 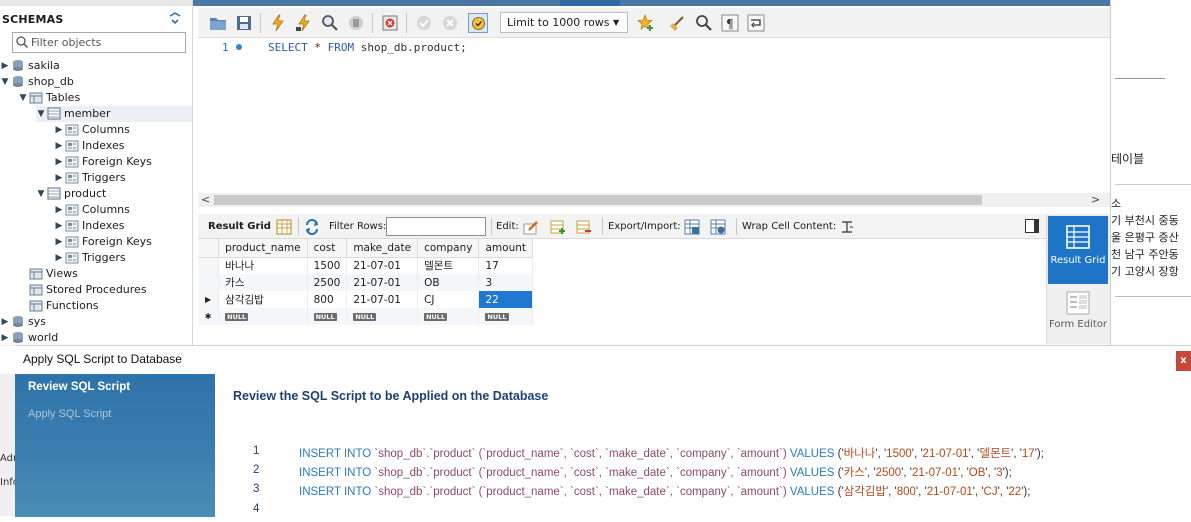 I want to click on column-header: product_name, so click(x=263, y=248).